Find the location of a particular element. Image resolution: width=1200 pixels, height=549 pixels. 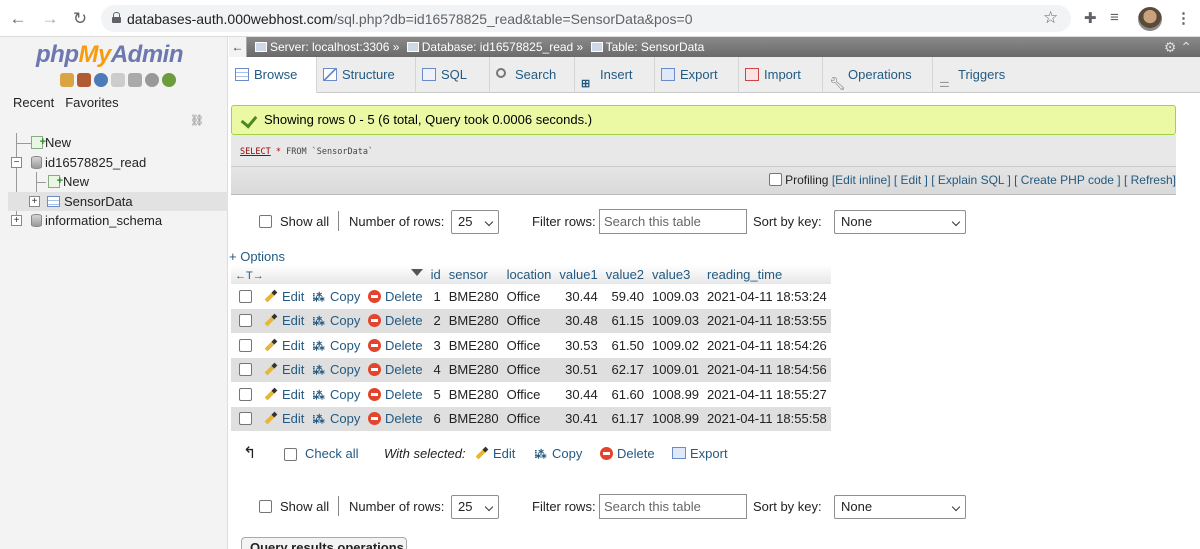

tab-insert: ⊞ Insert is located at coordinates (615, 75).